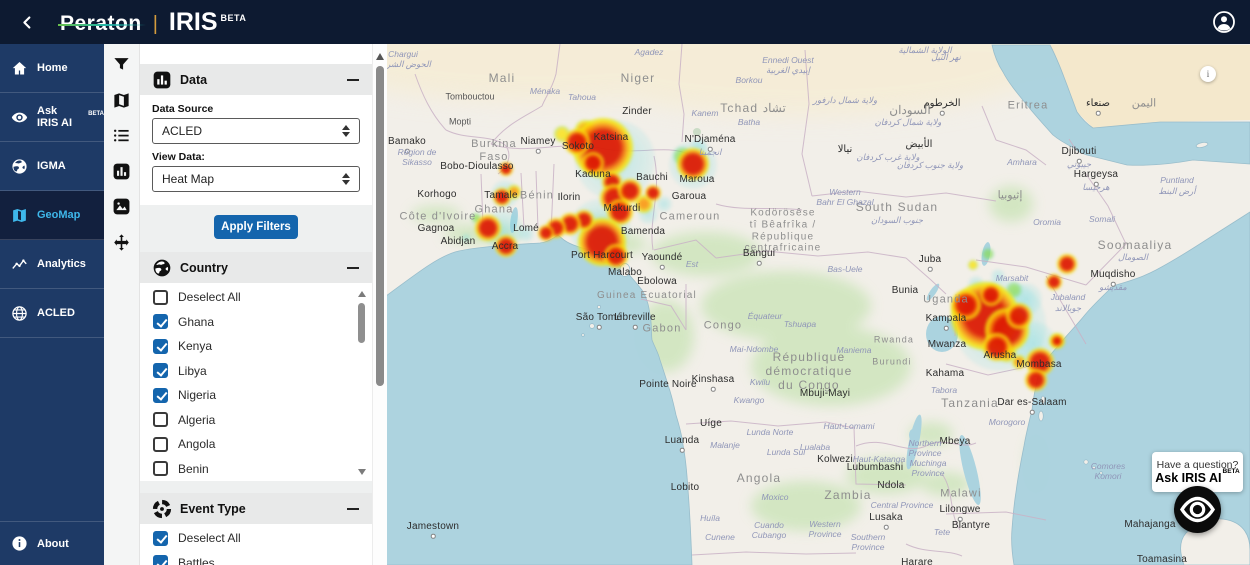  What do you see at coordinates (188, 179) in the screenshot?
I see `view-data-value: Heat Map` at bounding box center [188, 179].